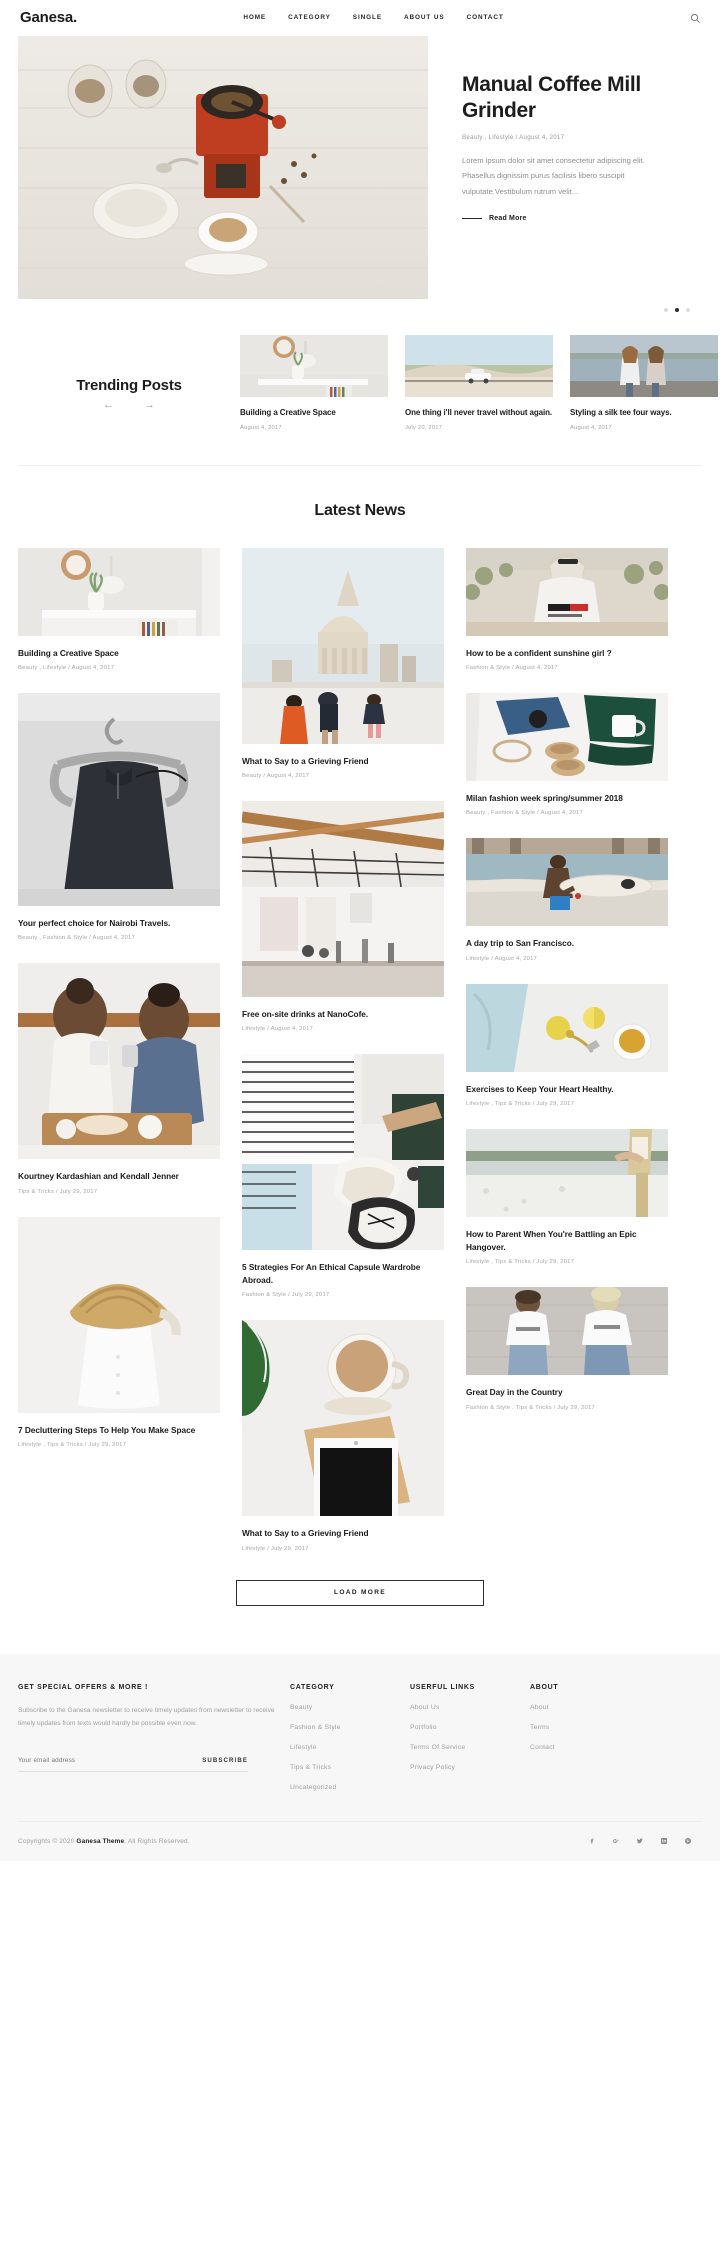 Image resolution: width=720 pixels, height=2255 pixels. Describe the element at coordinates (695, 18) in the screenshot. I see `search-icon` at that location.